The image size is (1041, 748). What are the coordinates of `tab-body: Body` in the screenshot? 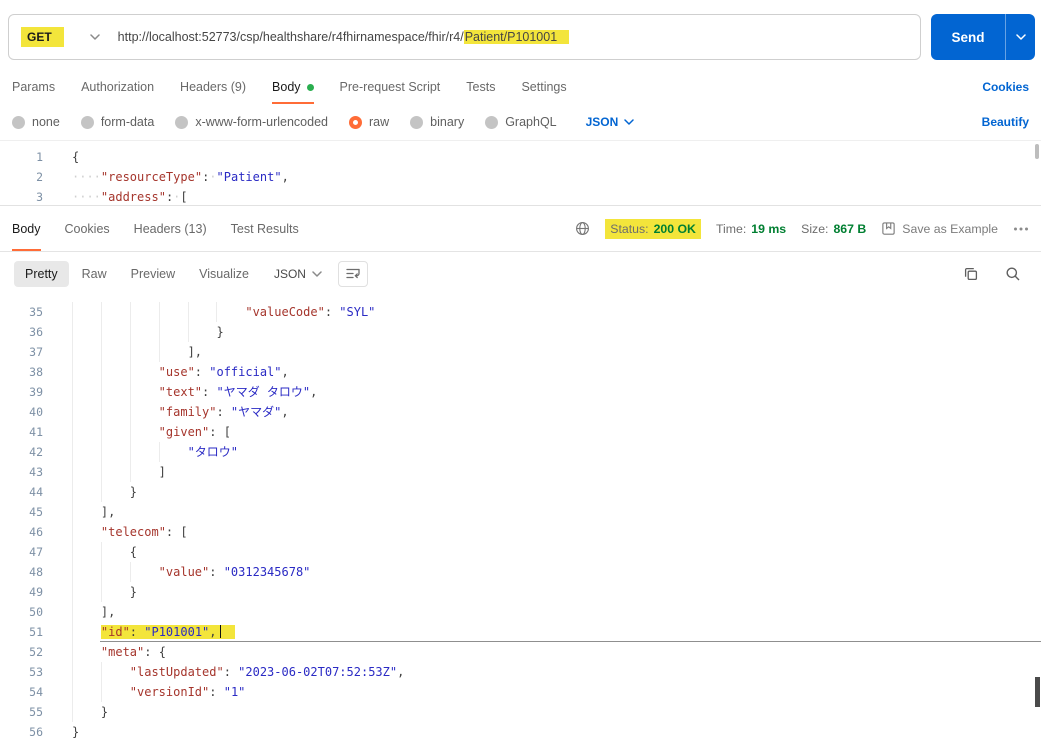 It's located at (293, 87).